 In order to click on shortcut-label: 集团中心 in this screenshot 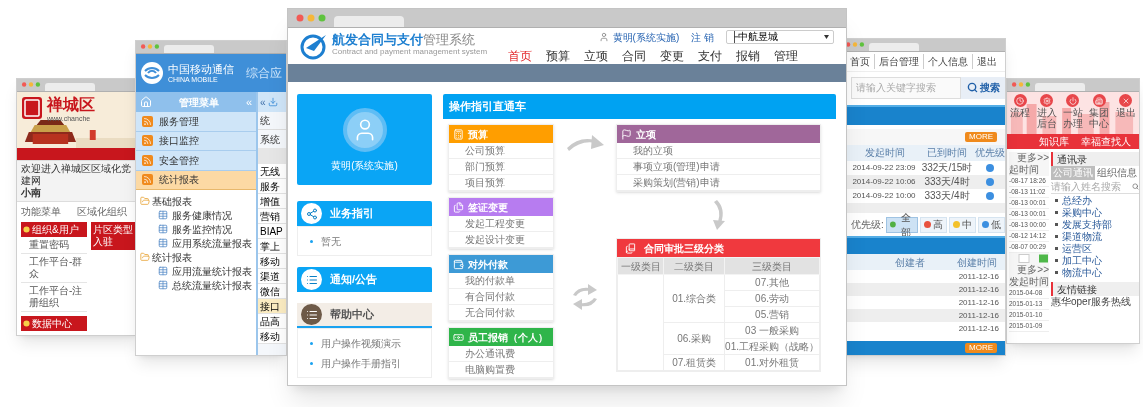, I will do `click(1099, 118)`.